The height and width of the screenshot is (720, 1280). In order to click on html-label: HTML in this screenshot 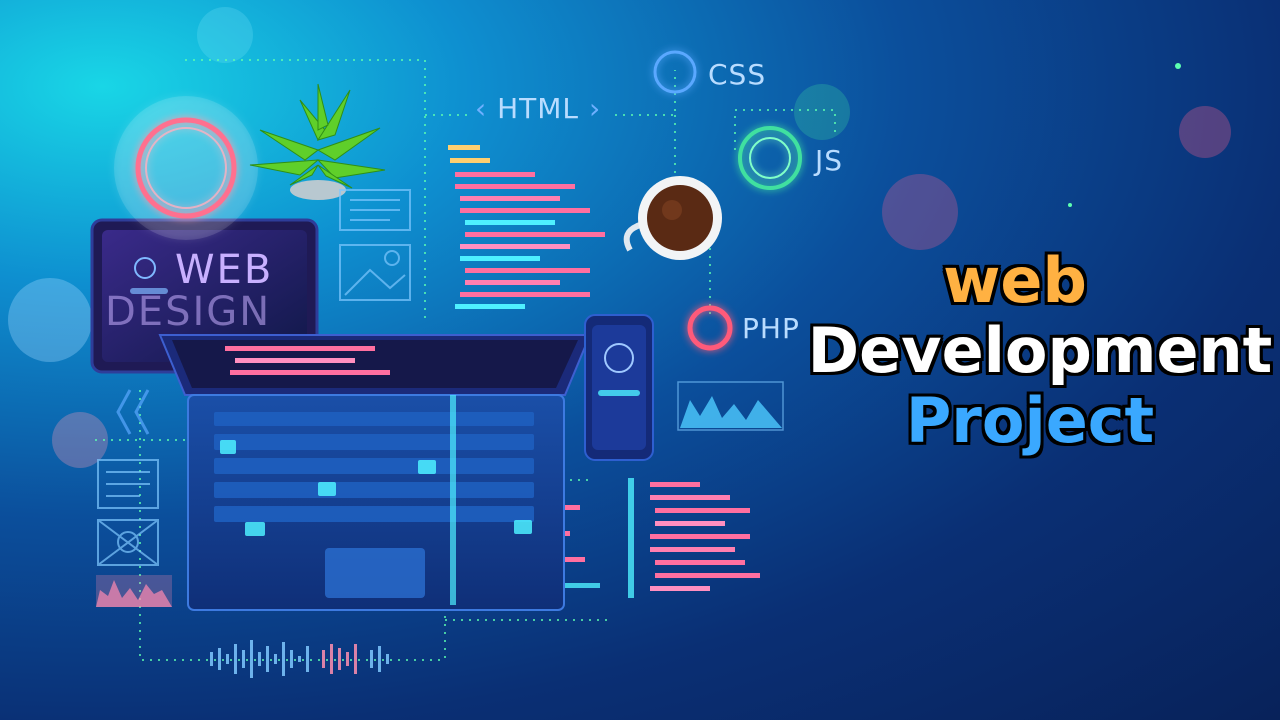, I will do `click(538, 108)`.